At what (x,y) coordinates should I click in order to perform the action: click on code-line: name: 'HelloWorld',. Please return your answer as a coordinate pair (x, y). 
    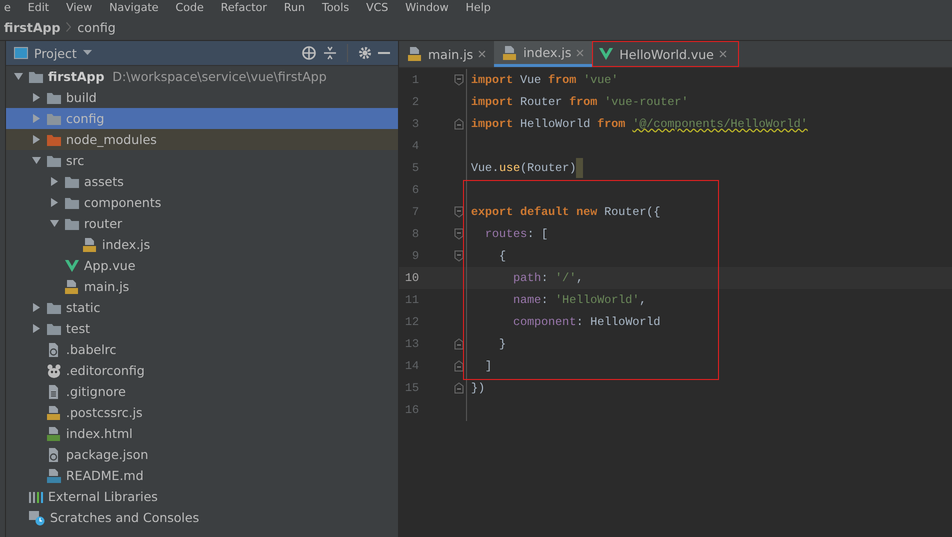
    Looking at the image, I should click on (579, 300).